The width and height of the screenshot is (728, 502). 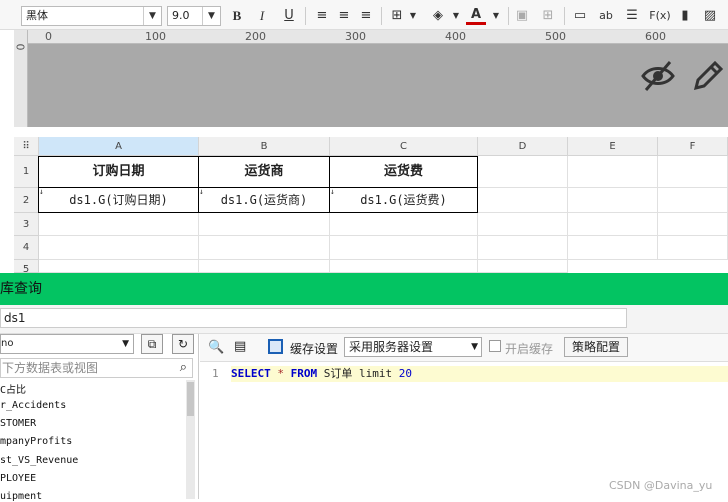 What do you see at coordinates (596, 347) in the screenshot?
I see `strategy-config-button: 策略配置` at bounding box center [596, 347].